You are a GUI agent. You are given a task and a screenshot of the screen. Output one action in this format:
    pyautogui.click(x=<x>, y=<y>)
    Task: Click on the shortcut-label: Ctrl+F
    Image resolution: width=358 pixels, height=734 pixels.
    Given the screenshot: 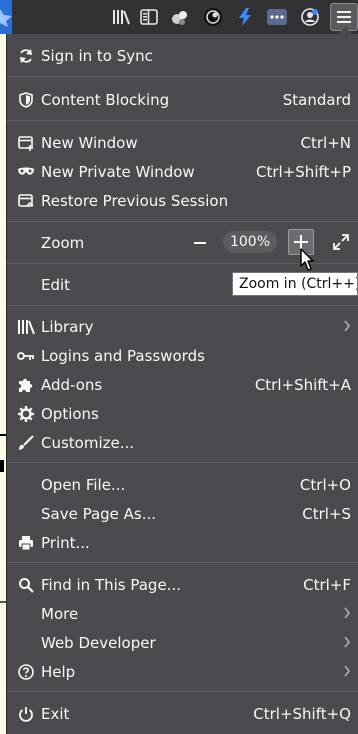 What is the action you would take?
    pyautogui.click(x=327, y=584)
    